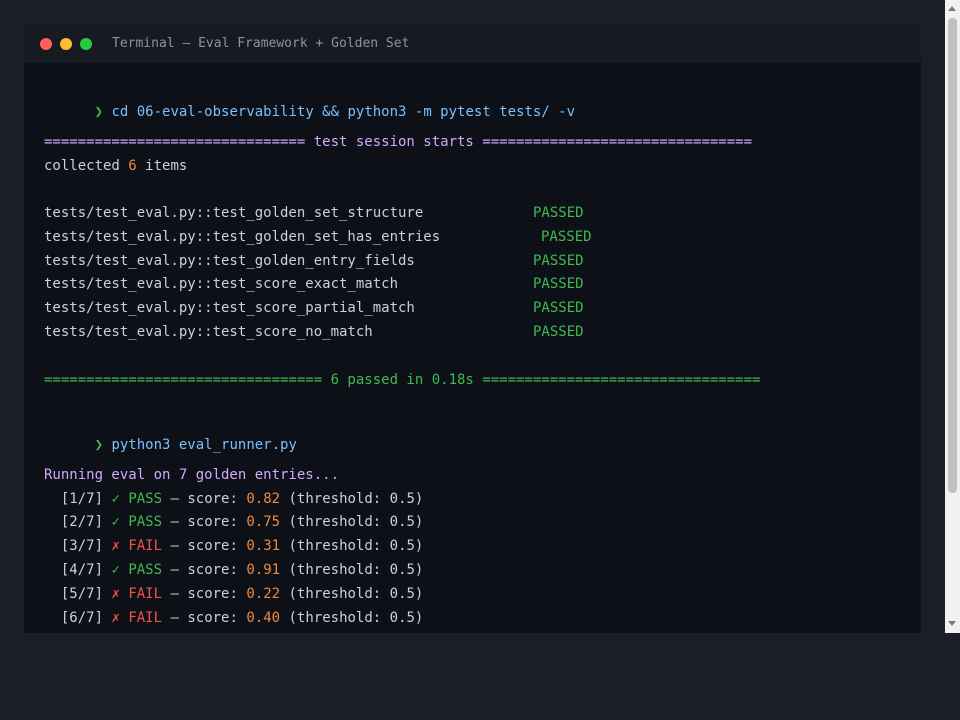 Image resolution: width=960 pixels, height=720 pixels. What do you see at coordinates (82, 499) in the screenshot?
I see `eval-index: [1/7]` at bounding box center [82, 499].